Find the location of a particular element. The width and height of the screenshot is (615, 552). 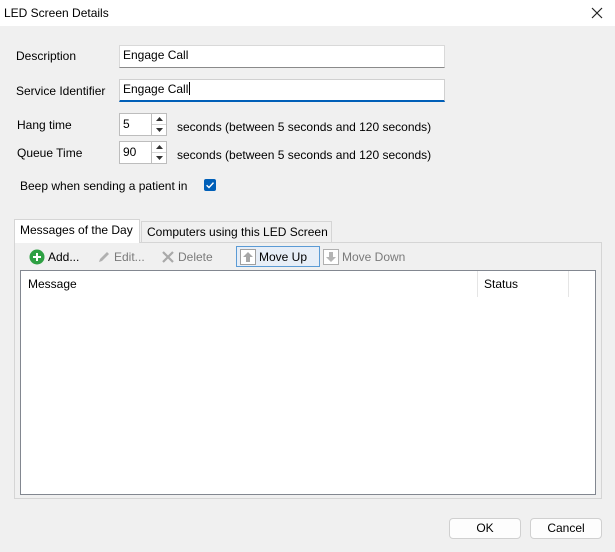

text-caret is located at coordinates (190, 88).